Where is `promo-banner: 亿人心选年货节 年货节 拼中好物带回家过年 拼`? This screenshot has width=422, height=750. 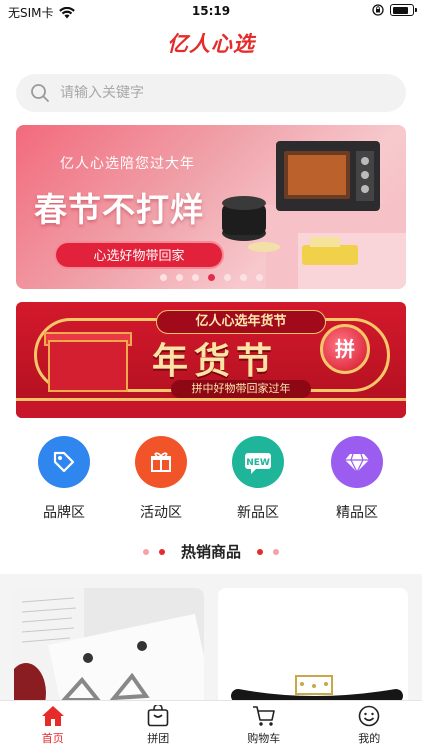
promo-banner: 亿人心选年货节 年货节 拼中好物带回家过年 拼 is located at coordinates (211, 360).